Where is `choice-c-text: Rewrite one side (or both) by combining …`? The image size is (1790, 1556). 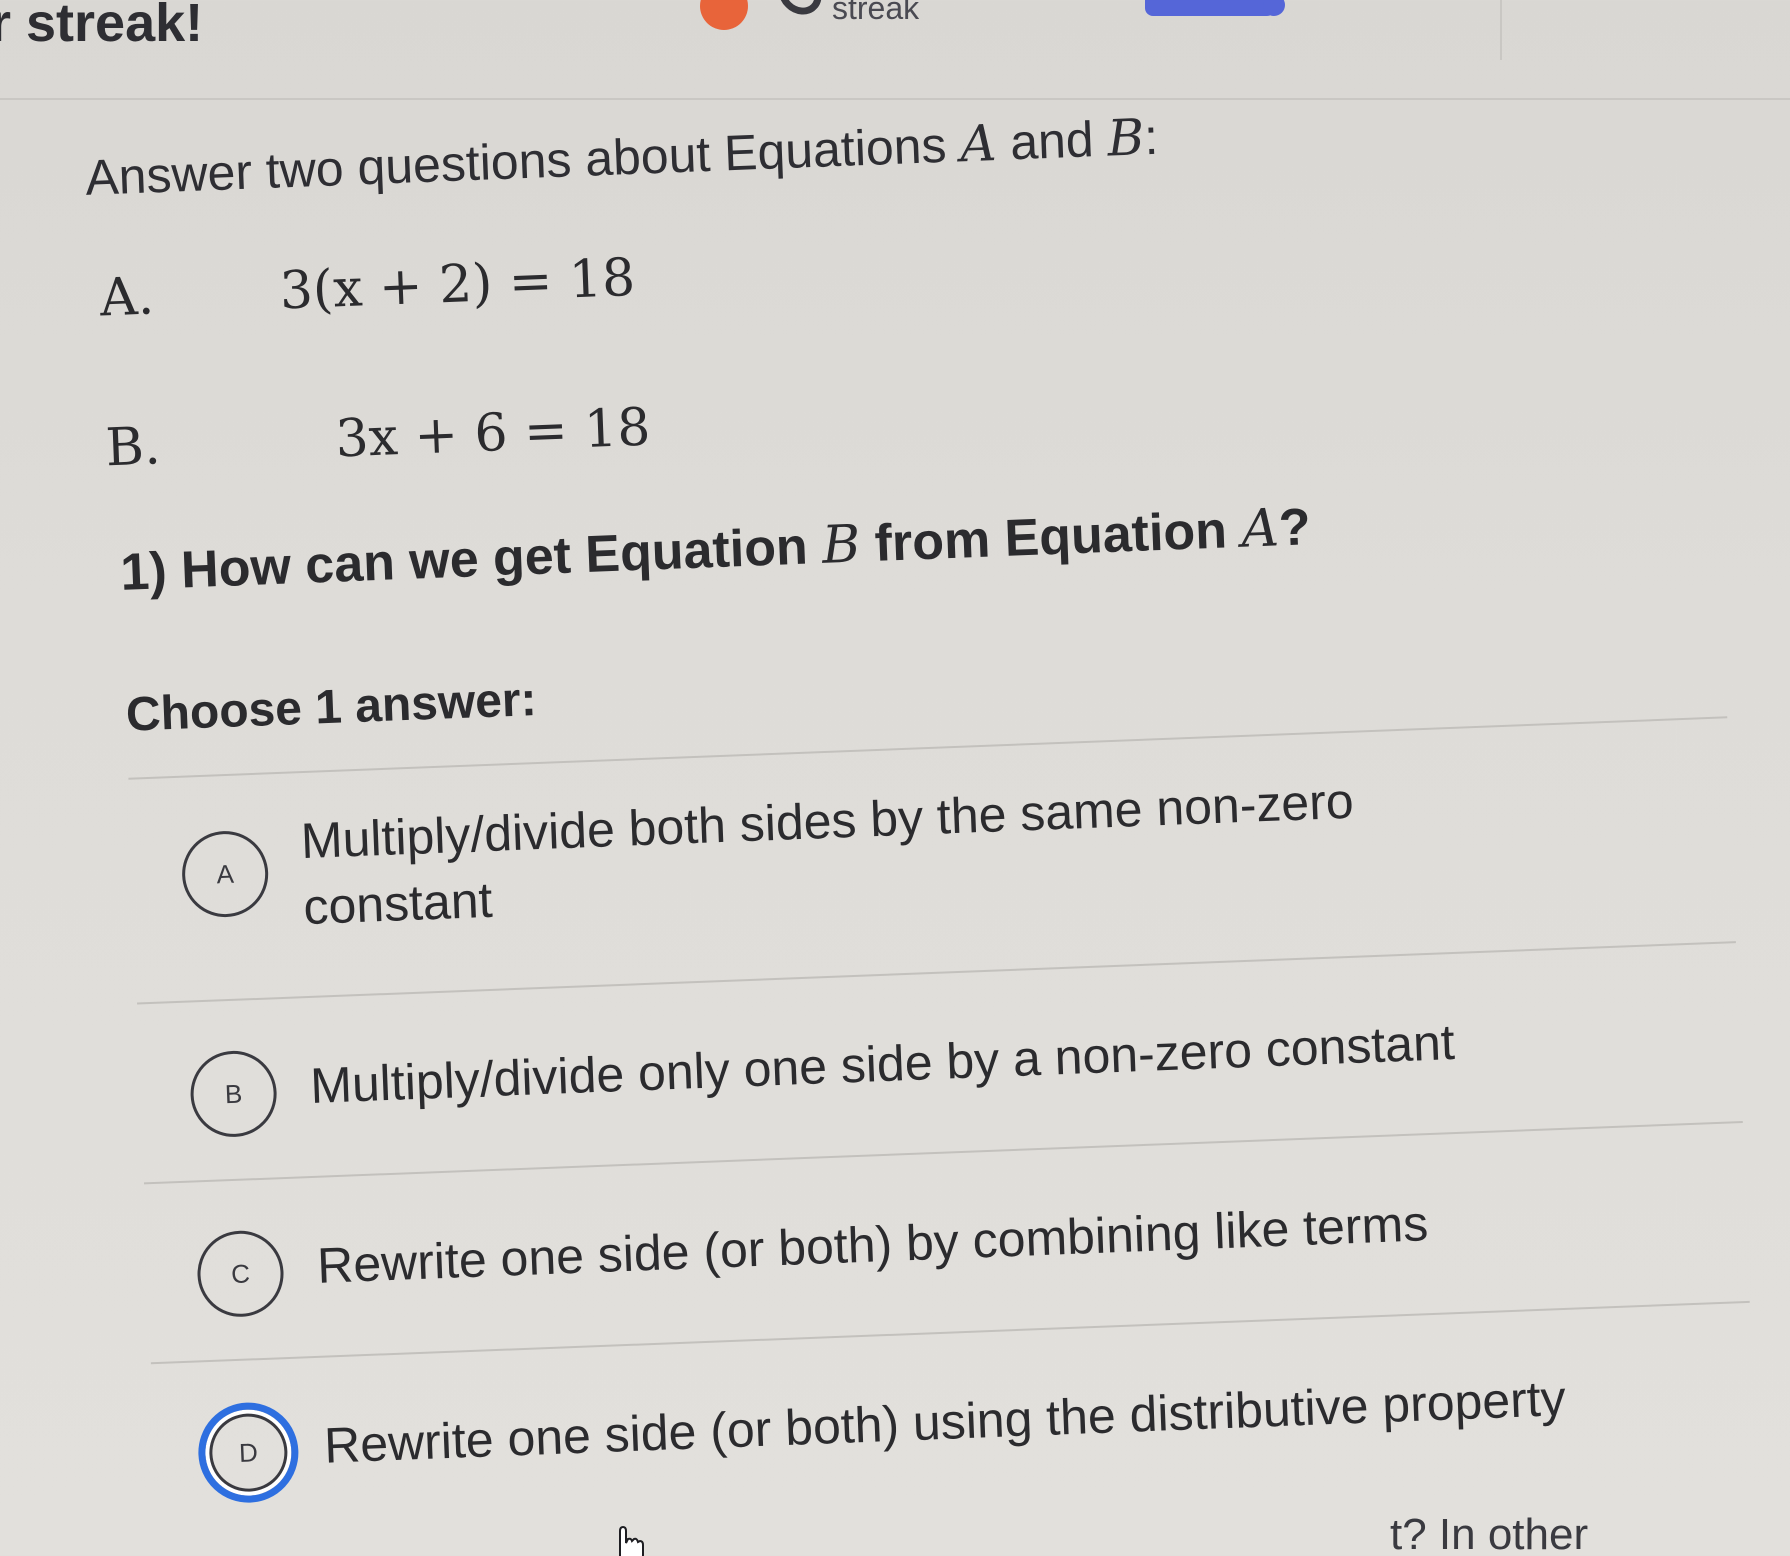
choice-c-text: Rewrite one side (or both) by combining … is located at coordinates (873, 1244).